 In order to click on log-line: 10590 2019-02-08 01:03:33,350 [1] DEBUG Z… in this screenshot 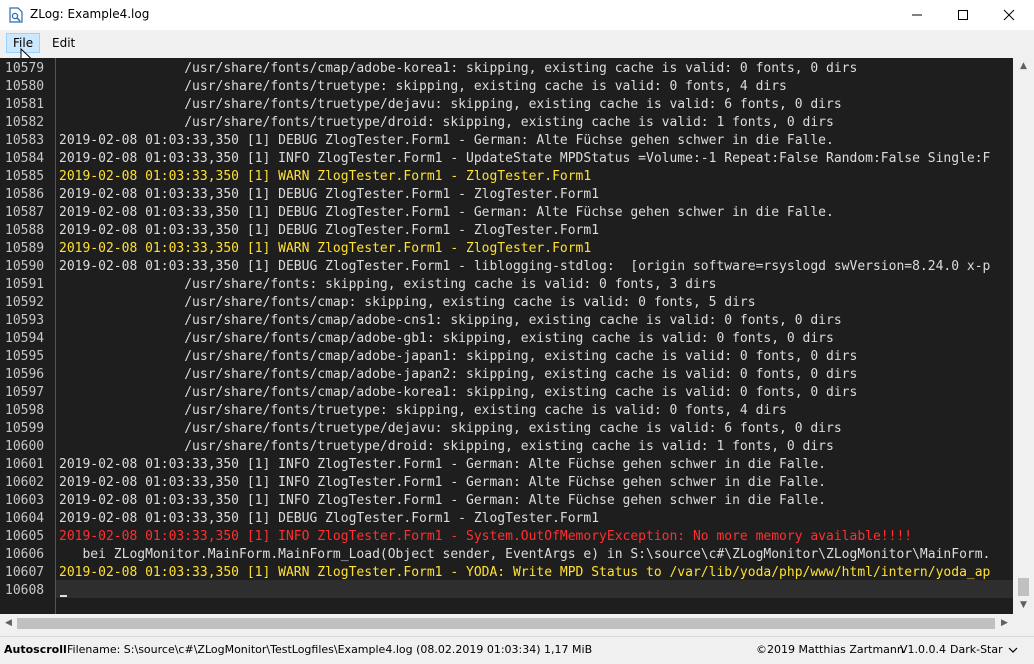, I will do `click(506, 267)`.